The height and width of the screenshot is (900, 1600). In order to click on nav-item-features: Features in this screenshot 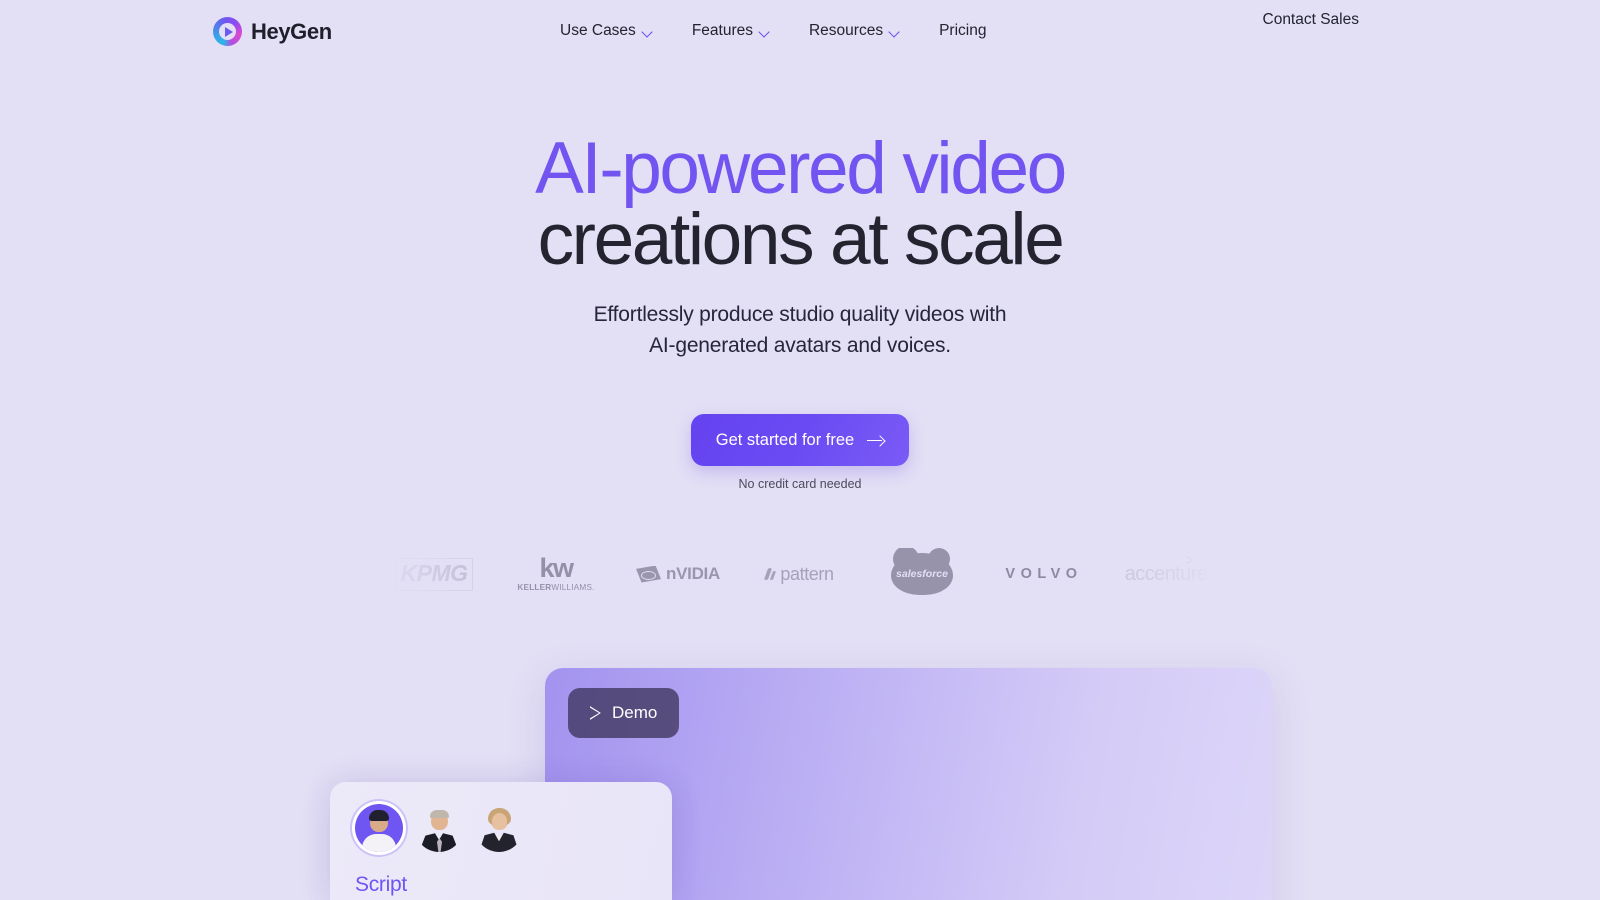, I will do `click(731, 31)`.